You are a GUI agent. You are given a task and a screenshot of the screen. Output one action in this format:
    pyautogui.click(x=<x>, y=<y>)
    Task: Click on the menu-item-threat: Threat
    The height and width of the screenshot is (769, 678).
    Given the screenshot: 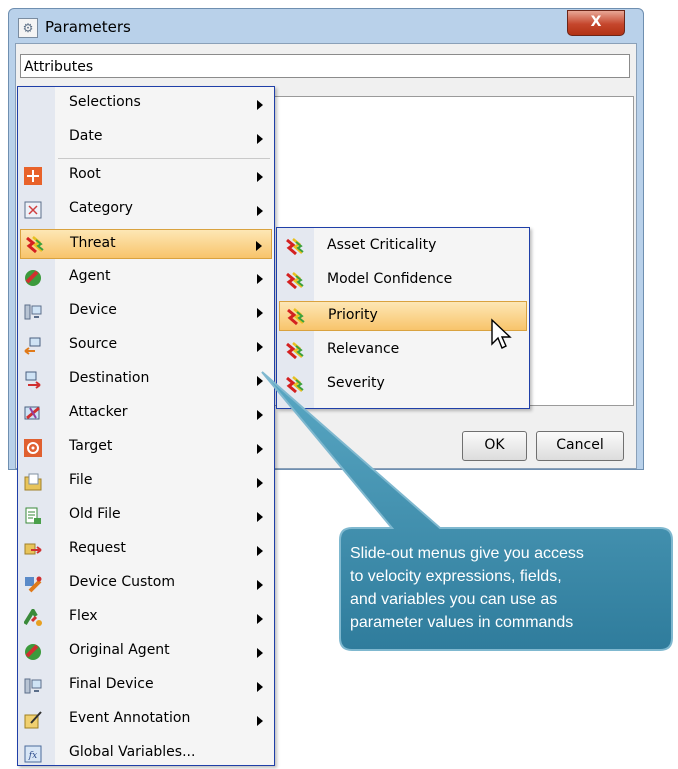 What is the action you would take?
    pyautogui.click(x=146, y=244)
    